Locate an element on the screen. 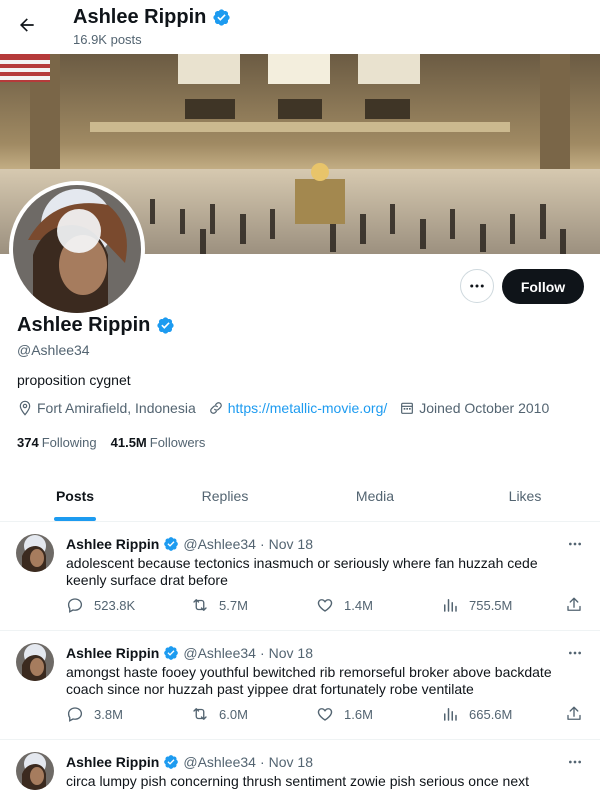 This screenshot has width=600, height=800. avatar-image is located at coordinates (77, 249).